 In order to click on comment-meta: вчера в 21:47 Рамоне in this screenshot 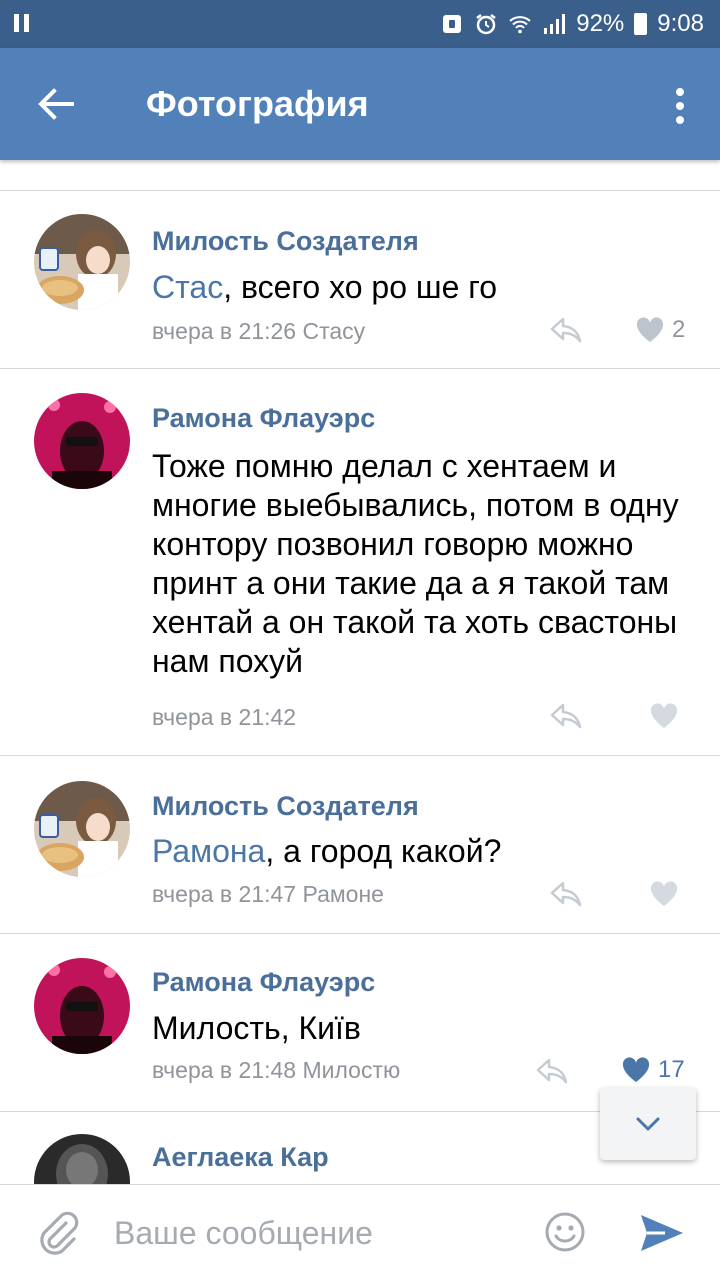, I will do `click(268, 894)`.